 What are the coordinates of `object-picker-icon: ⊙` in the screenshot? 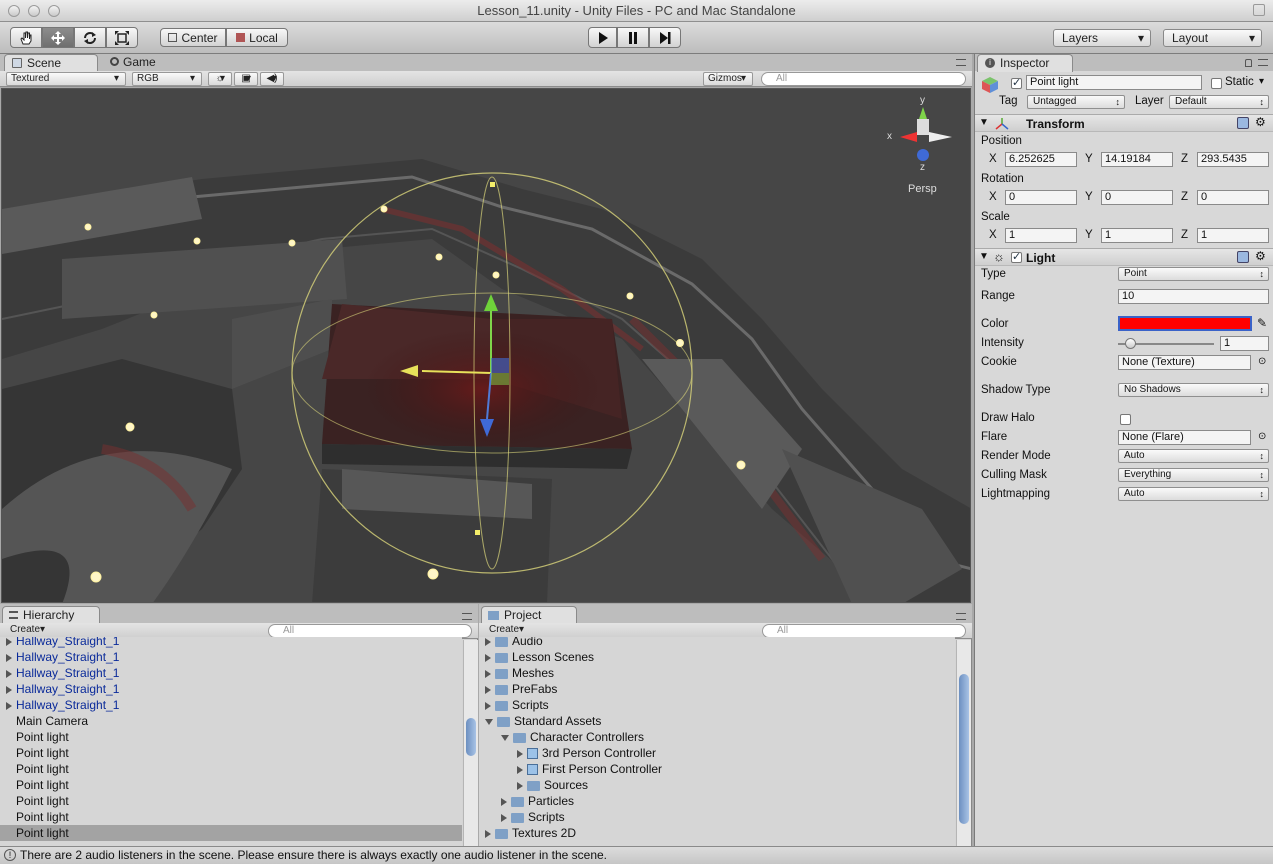 It's located at (1262, 361).